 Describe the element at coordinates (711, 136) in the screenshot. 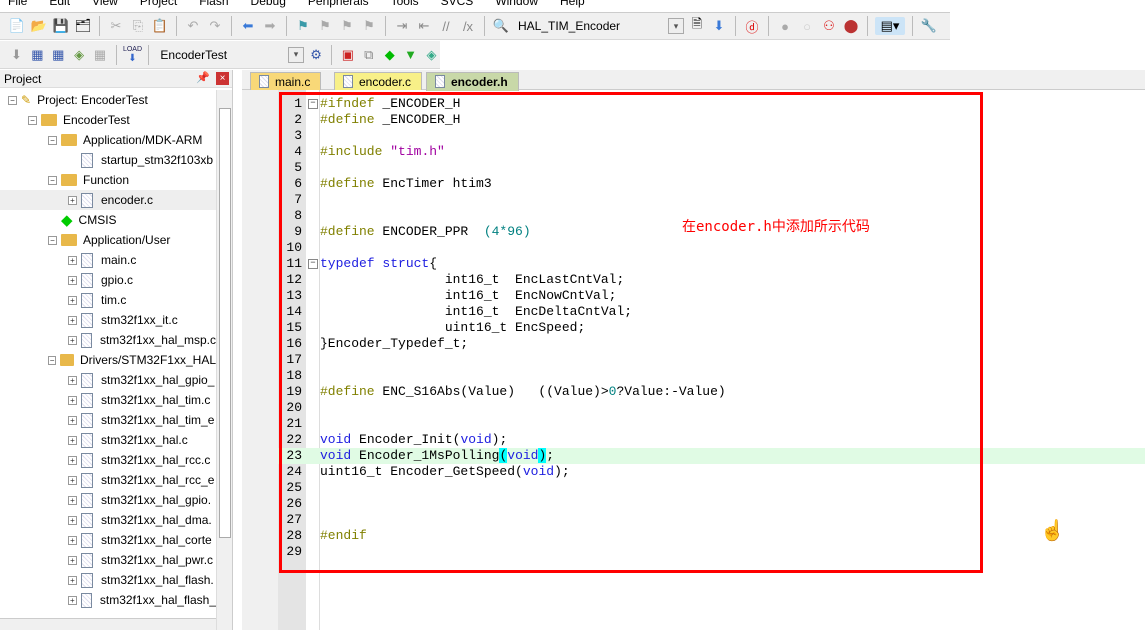

I see `code-line: 3` at that location.